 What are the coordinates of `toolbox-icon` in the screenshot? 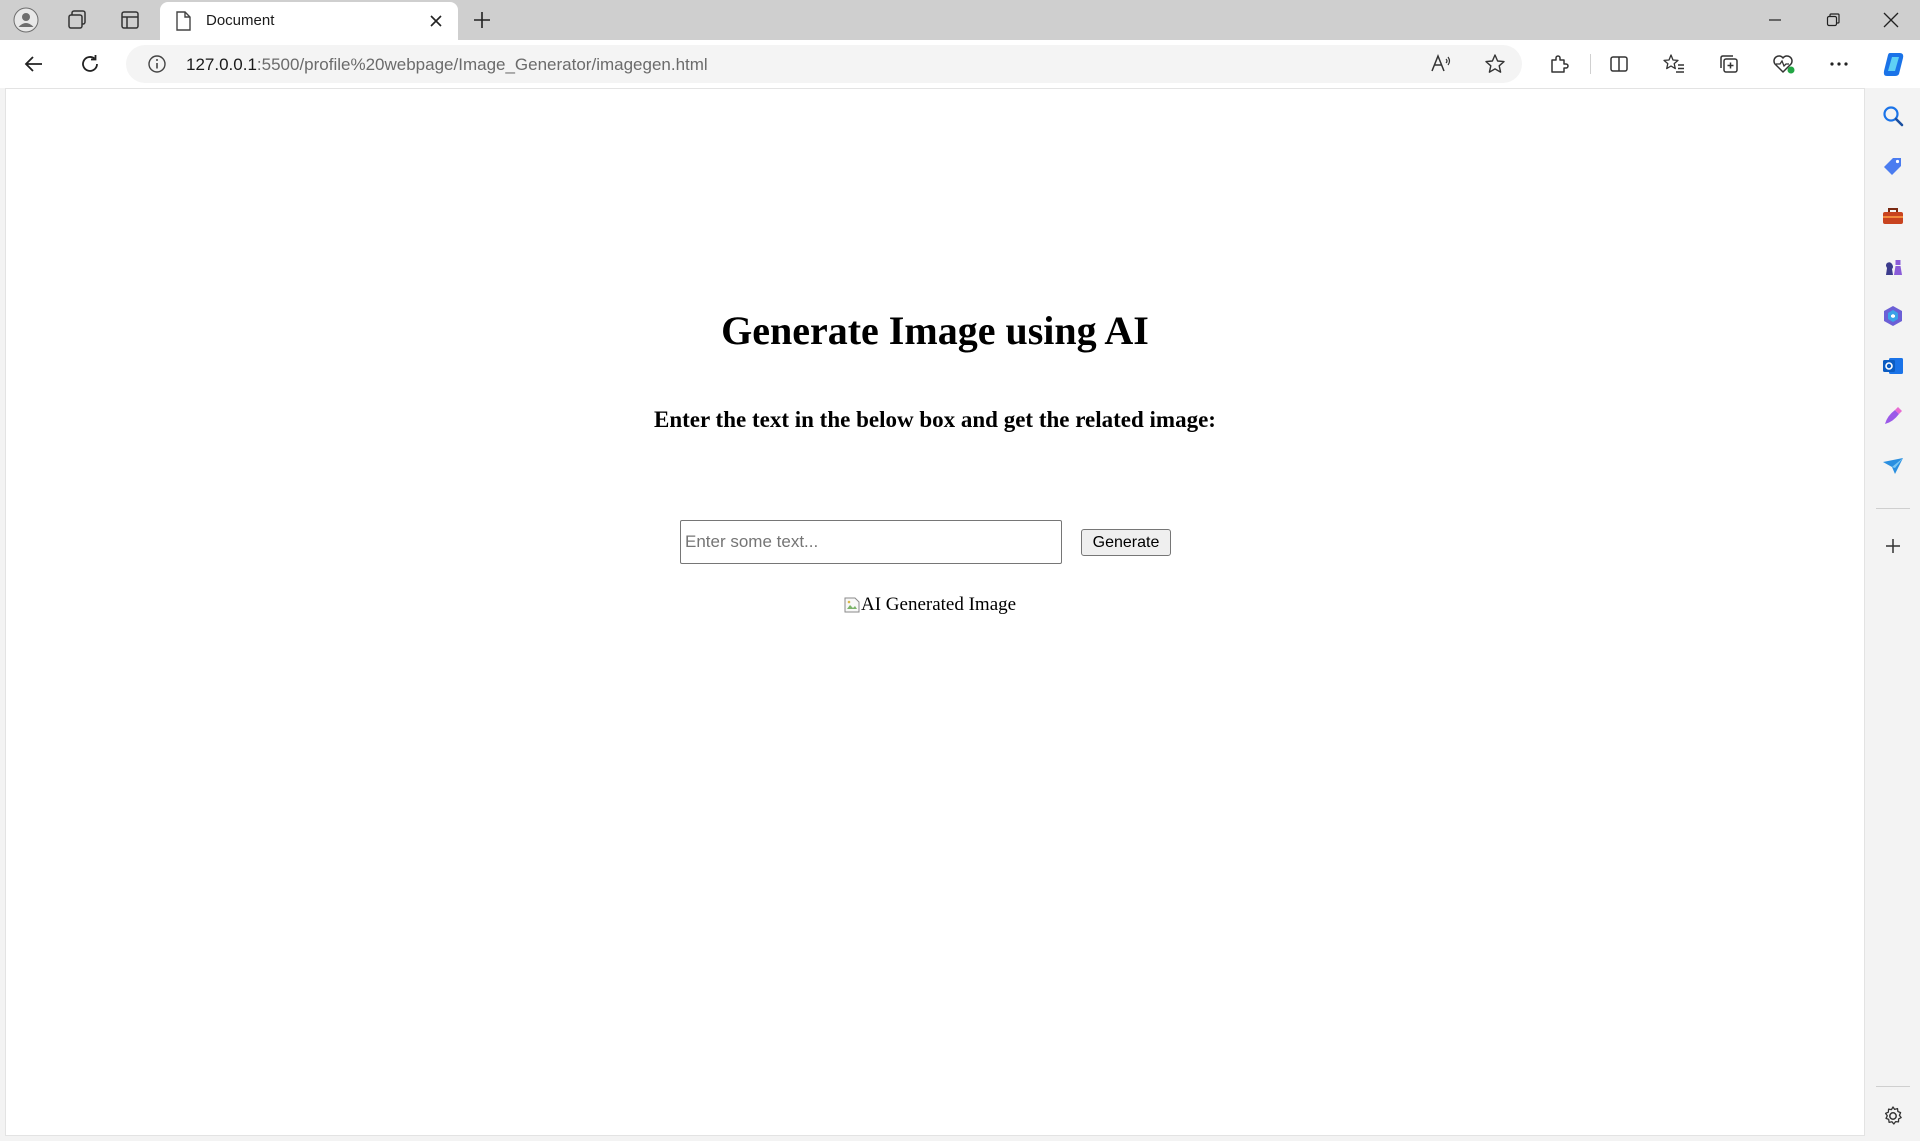 It's located at (1893, 216).